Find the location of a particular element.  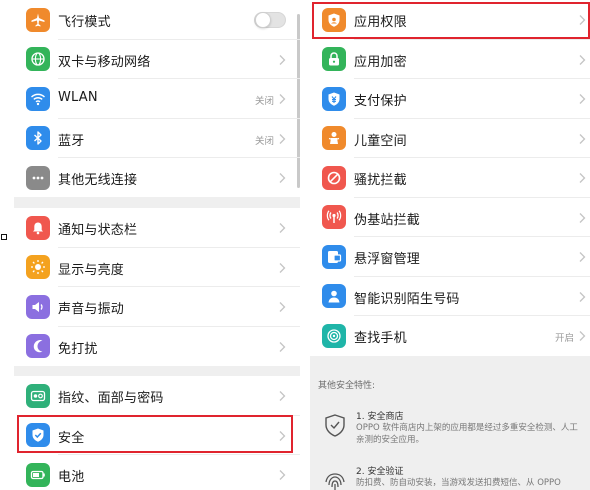

row-label: 声音与振动 is located at coordinates (91, 309).